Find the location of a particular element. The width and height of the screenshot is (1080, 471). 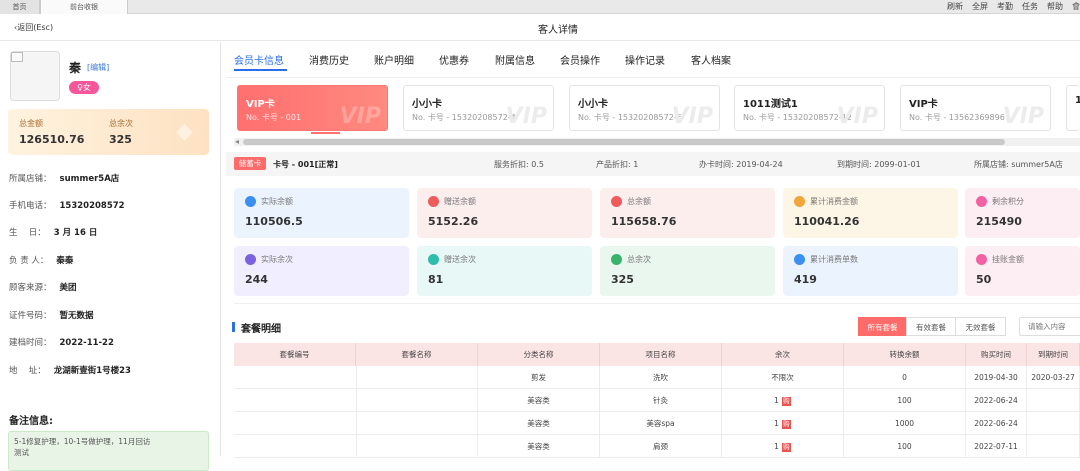

tab-card-info: 会员卡信息 is located at coordinates (259, 59).